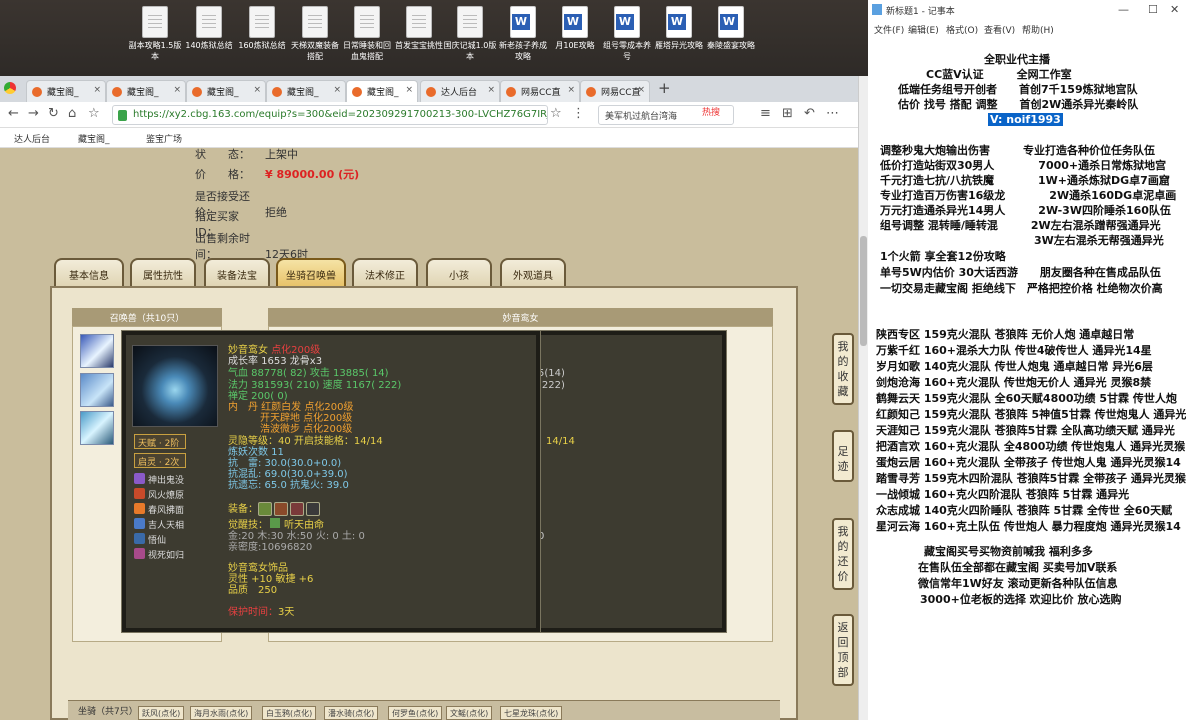 This screenshot has height=720, width=1186. Describe the element at coordinates (367, 34) in the screenshot. I see `desktop-file-icon: 日常睡装和回血鬼搭配` at that location.